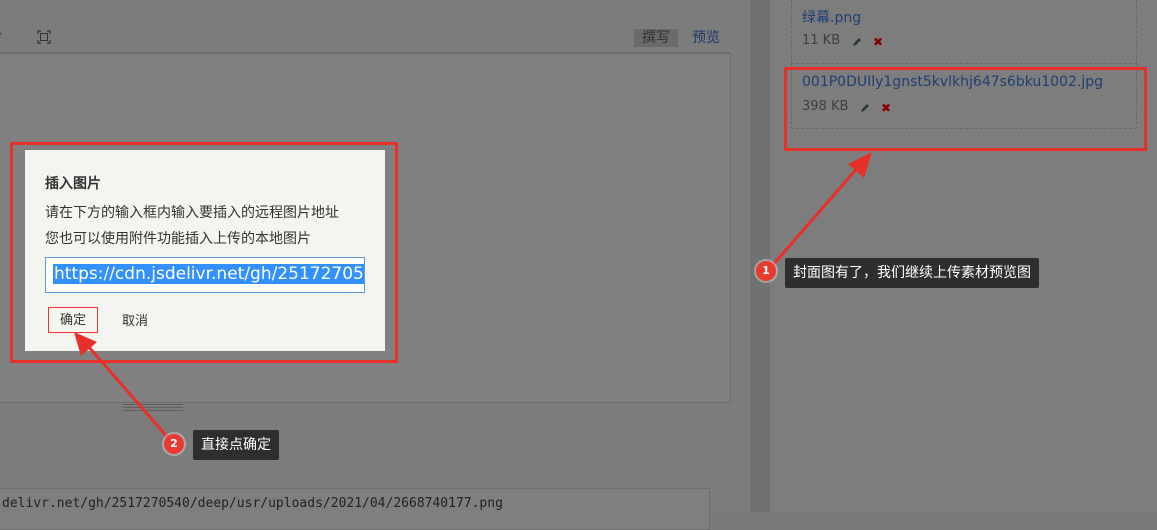  Describe the element at coordinates (766, 271) in the screenshot. I see `step-badge: 1` at that location.